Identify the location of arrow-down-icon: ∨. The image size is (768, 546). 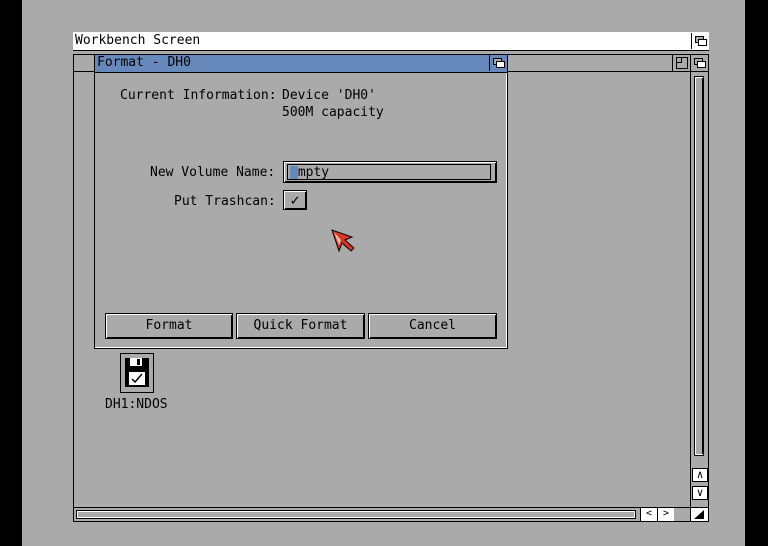
(700, 492).